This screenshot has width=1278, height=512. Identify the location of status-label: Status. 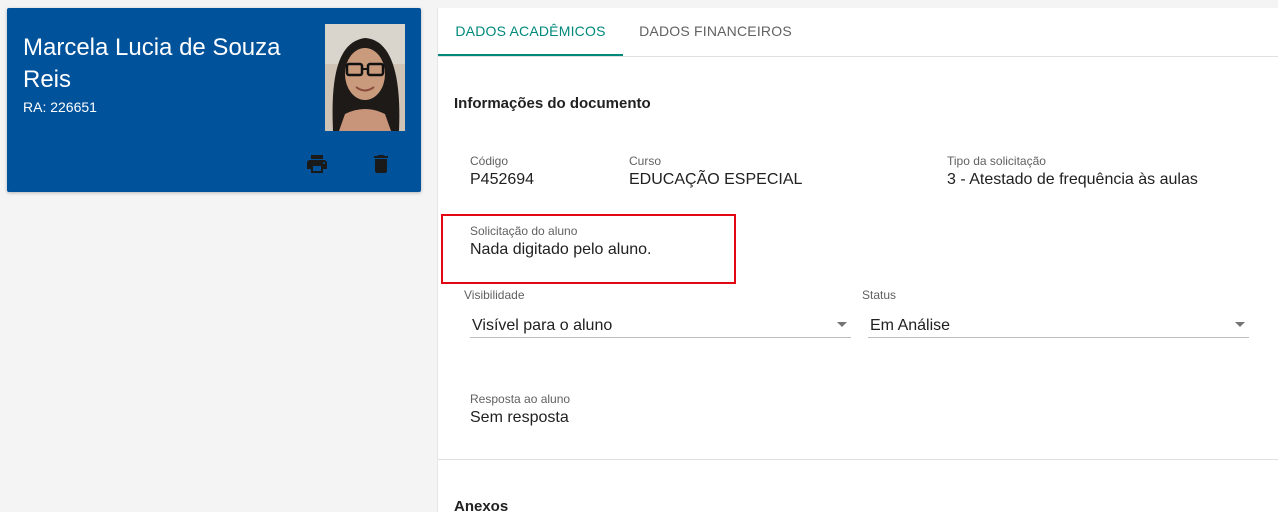
(879, 295).